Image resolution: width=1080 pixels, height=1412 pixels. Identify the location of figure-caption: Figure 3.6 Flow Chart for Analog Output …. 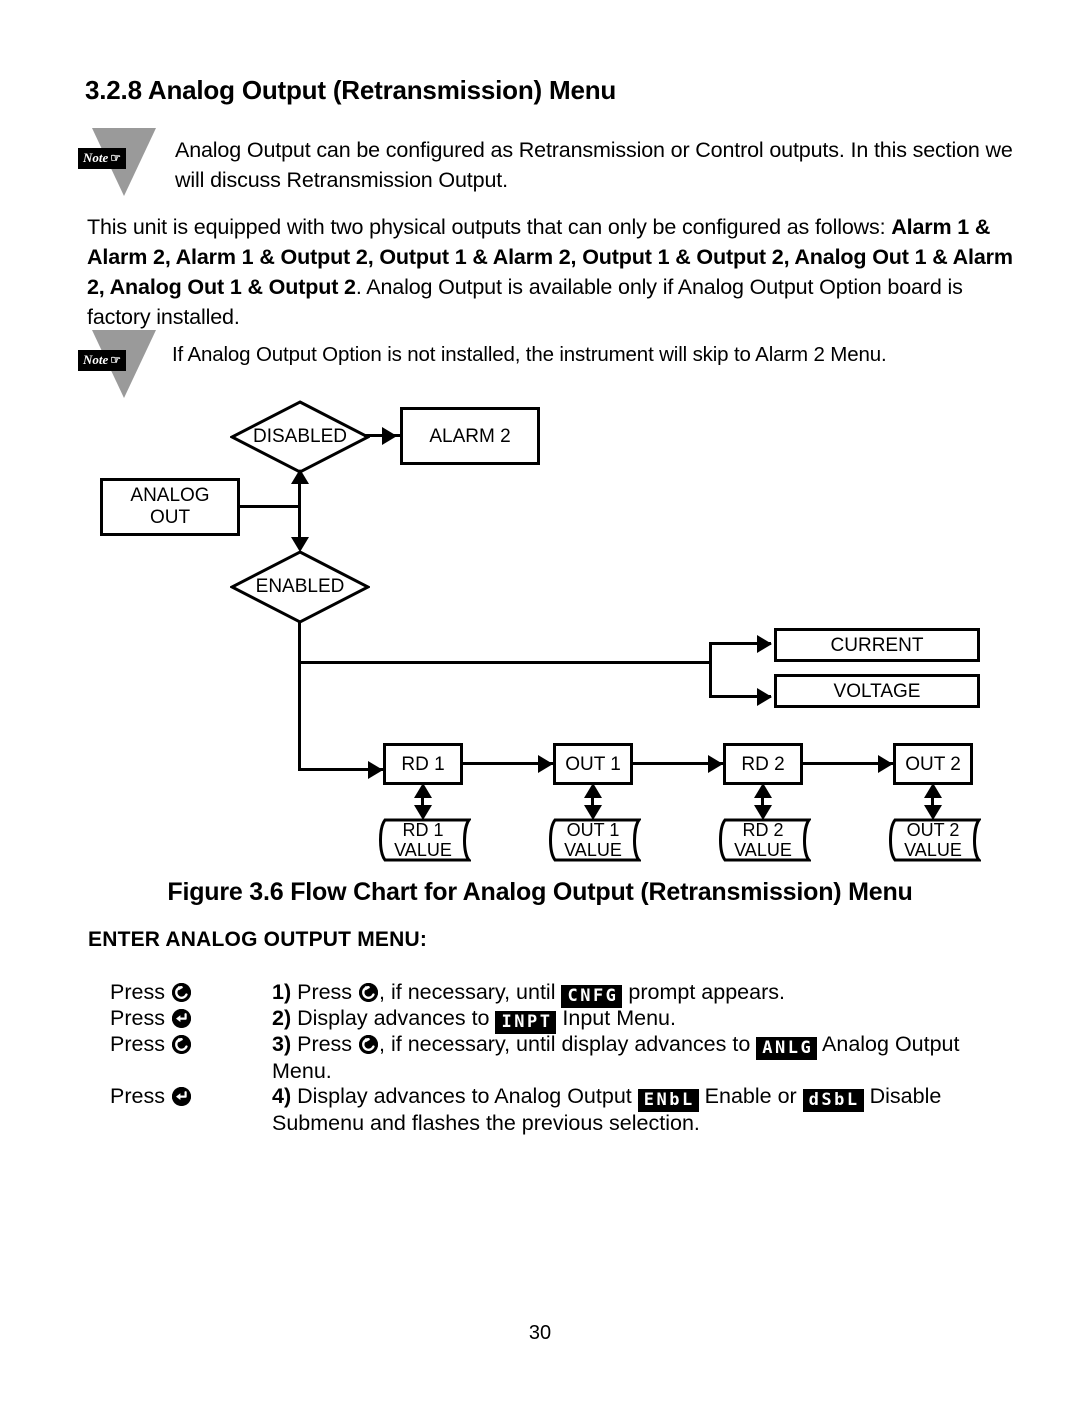
(540, 892).